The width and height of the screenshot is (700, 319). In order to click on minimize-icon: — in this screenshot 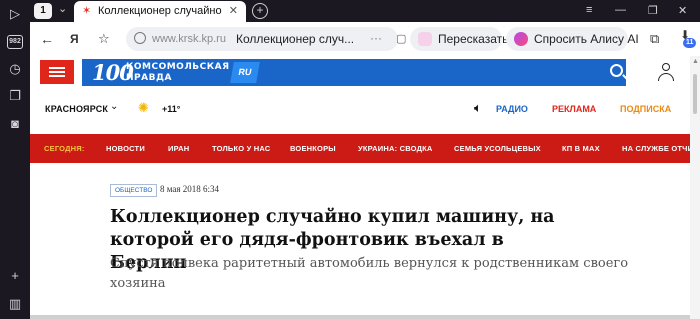, I will do `click(620, 10)`.